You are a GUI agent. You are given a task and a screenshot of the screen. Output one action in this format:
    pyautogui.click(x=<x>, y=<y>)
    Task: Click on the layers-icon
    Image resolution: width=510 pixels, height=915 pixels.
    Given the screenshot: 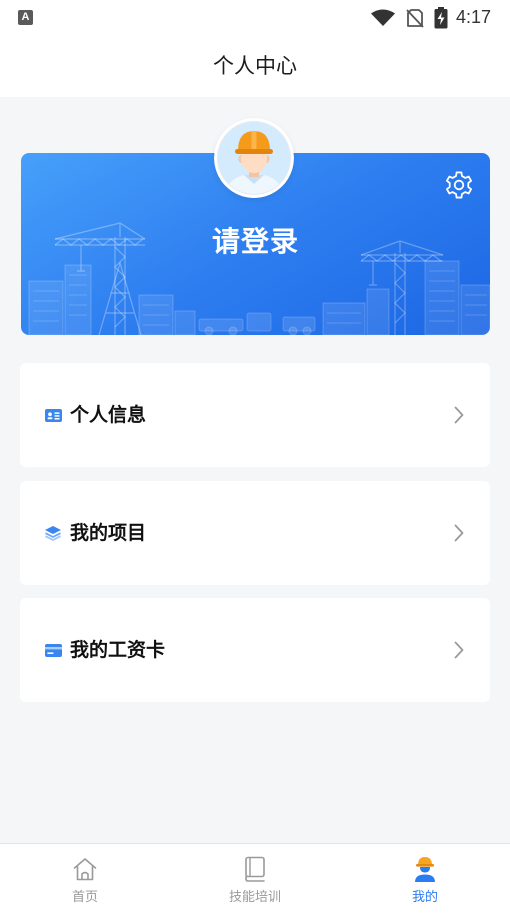 What is the action you would take?
    pyautogui.click(x=53, y=533)
    